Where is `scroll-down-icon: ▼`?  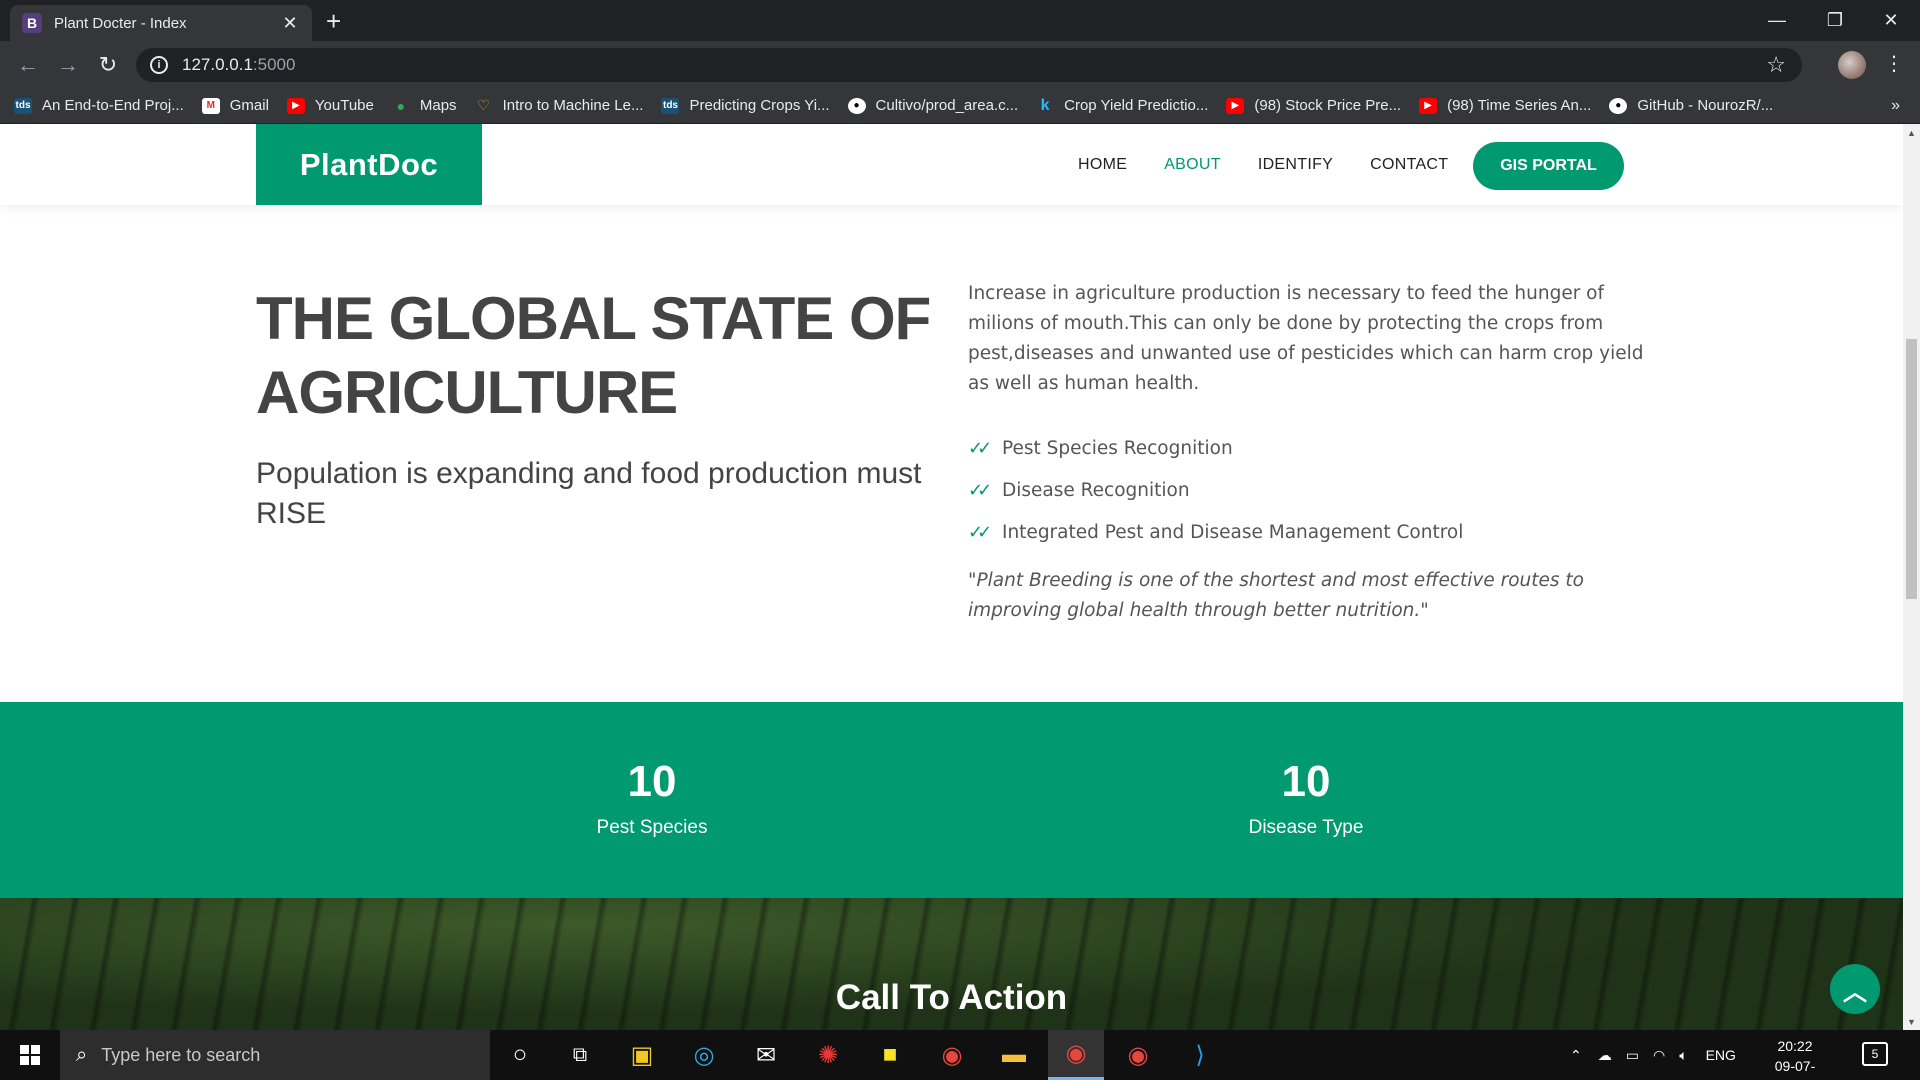 scroll-down-icon: ▼ is located at coordinates (1911, 1021).